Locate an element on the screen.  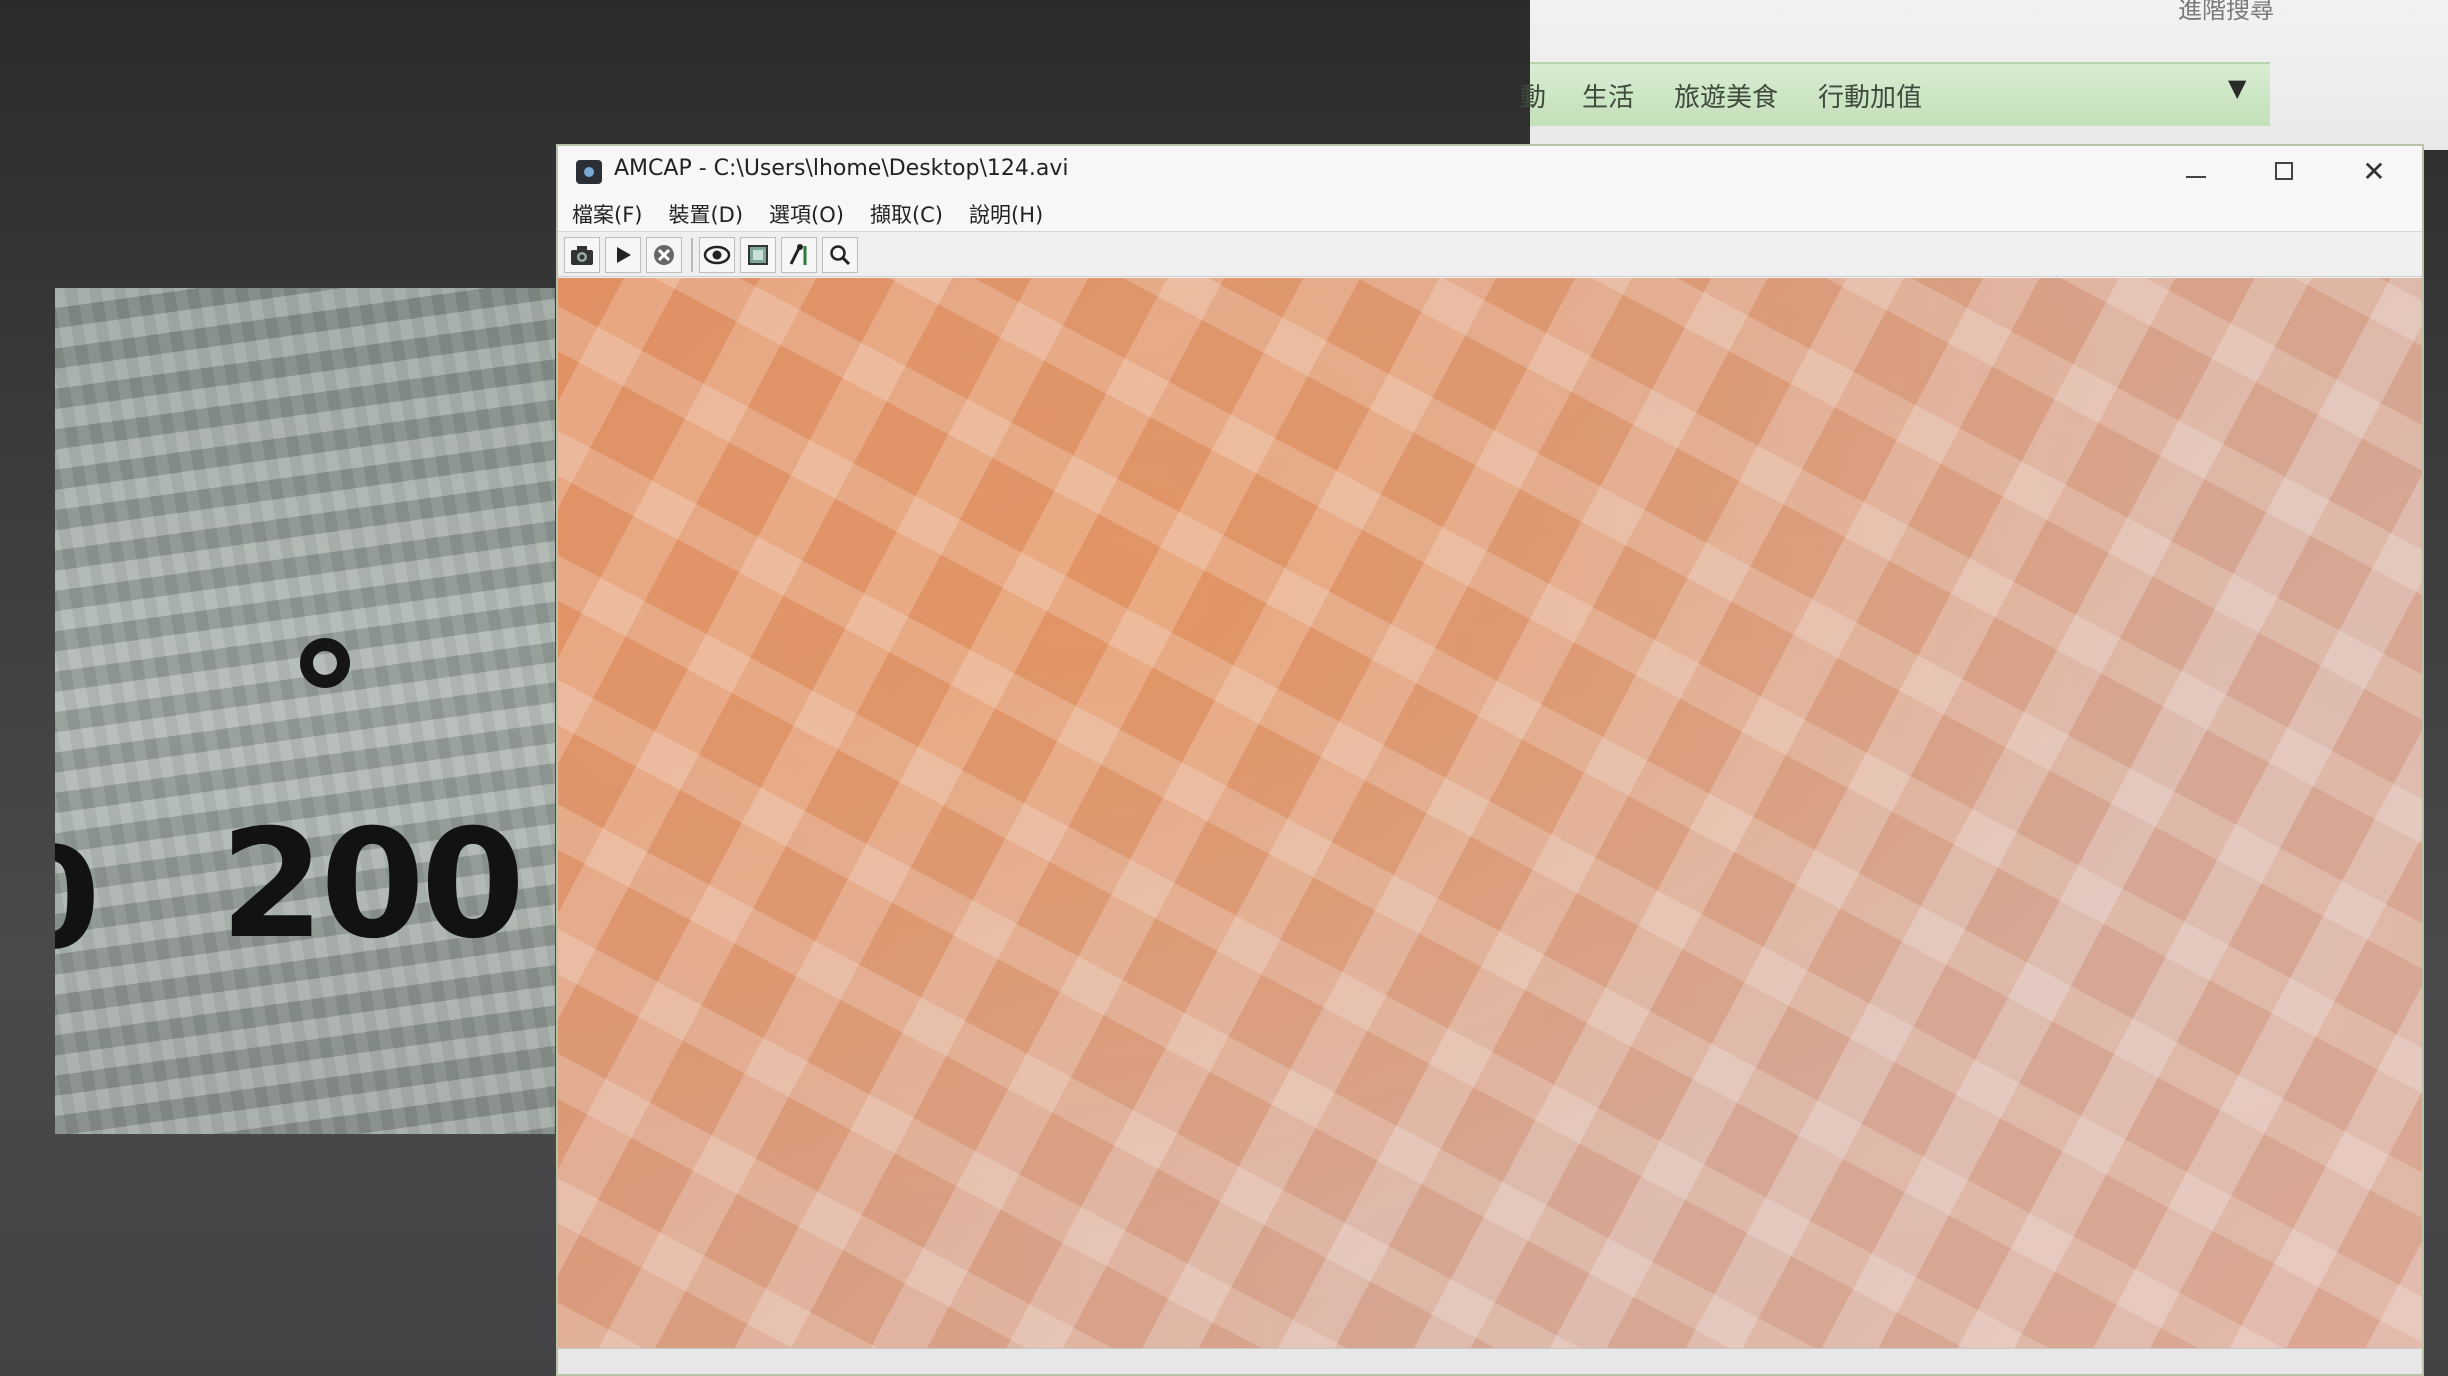
camera-button is located at coordinates (582, 254).